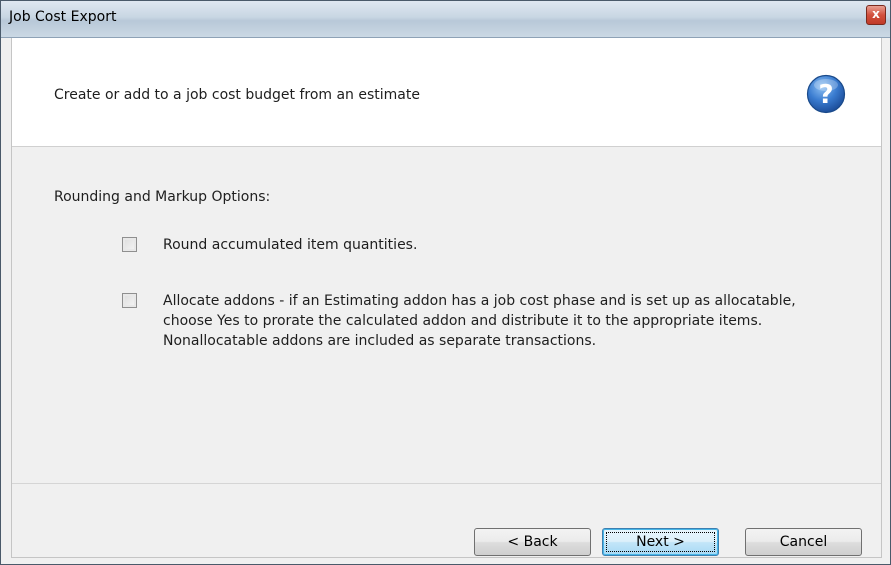 The height and width of the screenshot is (565, 891). I want to click on close-button: x, so click(876, 15).